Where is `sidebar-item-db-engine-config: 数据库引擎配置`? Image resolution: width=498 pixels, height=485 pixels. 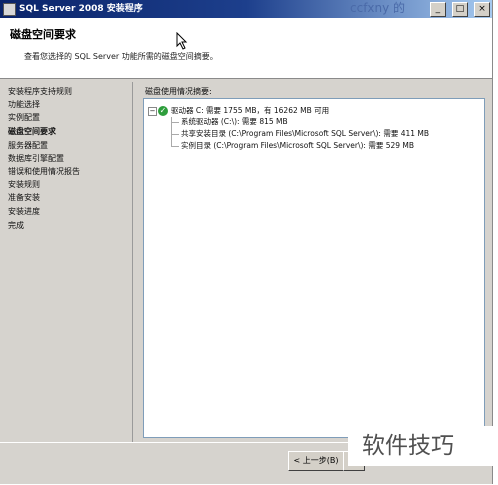 sidebar-item-db-engine-config: 数据库引擎配置 is located at coordinates (36, 158).